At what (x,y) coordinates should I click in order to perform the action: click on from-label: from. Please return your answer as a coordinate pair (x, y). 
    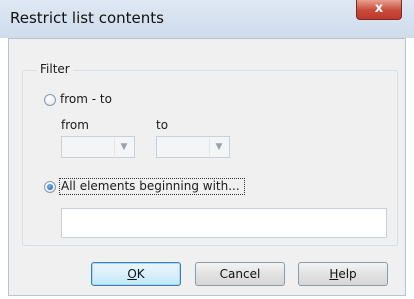
    Looking at the image, I should click on (75, 125).